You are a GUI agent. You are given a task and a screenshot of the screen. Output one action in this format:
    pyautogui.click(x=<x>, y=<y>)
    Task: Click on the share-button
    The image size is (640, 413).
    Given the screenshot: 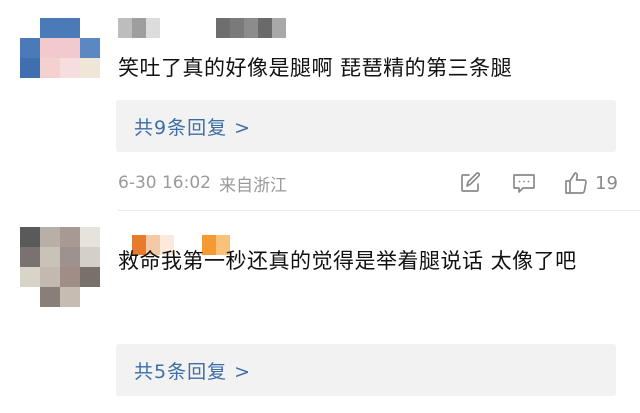 What is the action you would take?
    pyautogui.click(x=470, y=183)
    